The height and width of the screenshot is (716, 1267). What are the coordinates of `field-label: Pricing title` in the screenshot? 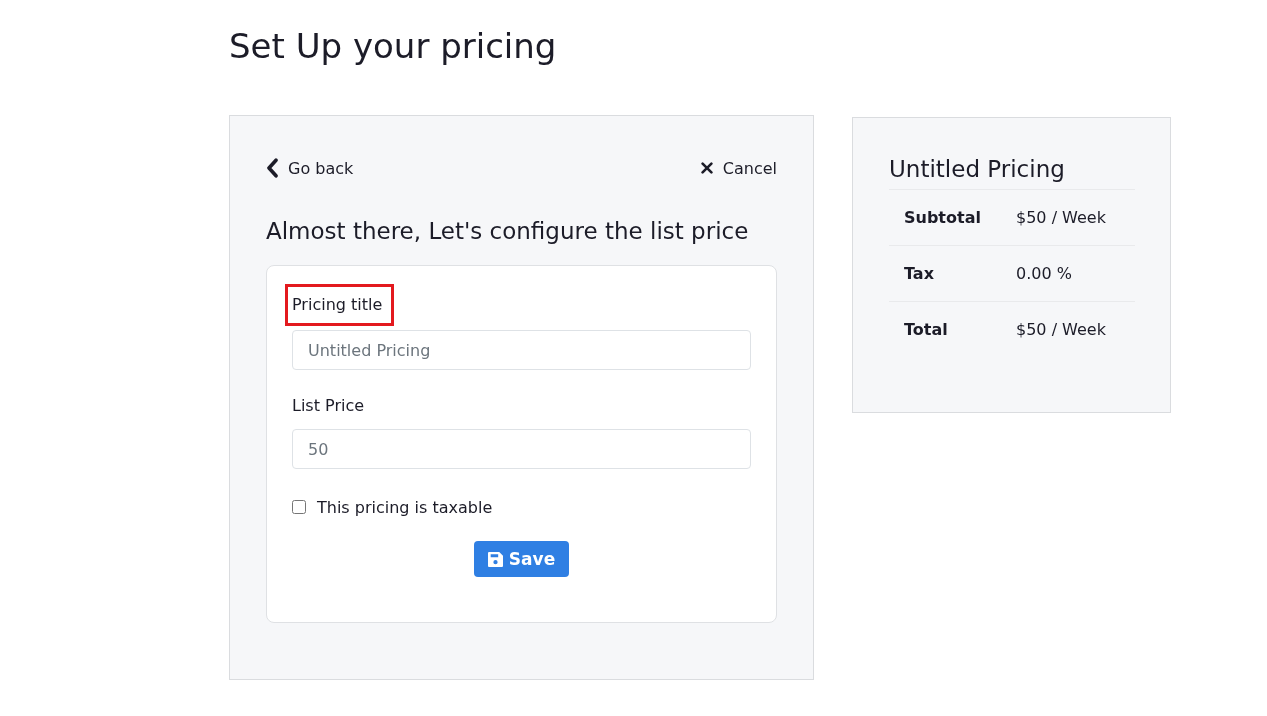 It's located at (337, 305).